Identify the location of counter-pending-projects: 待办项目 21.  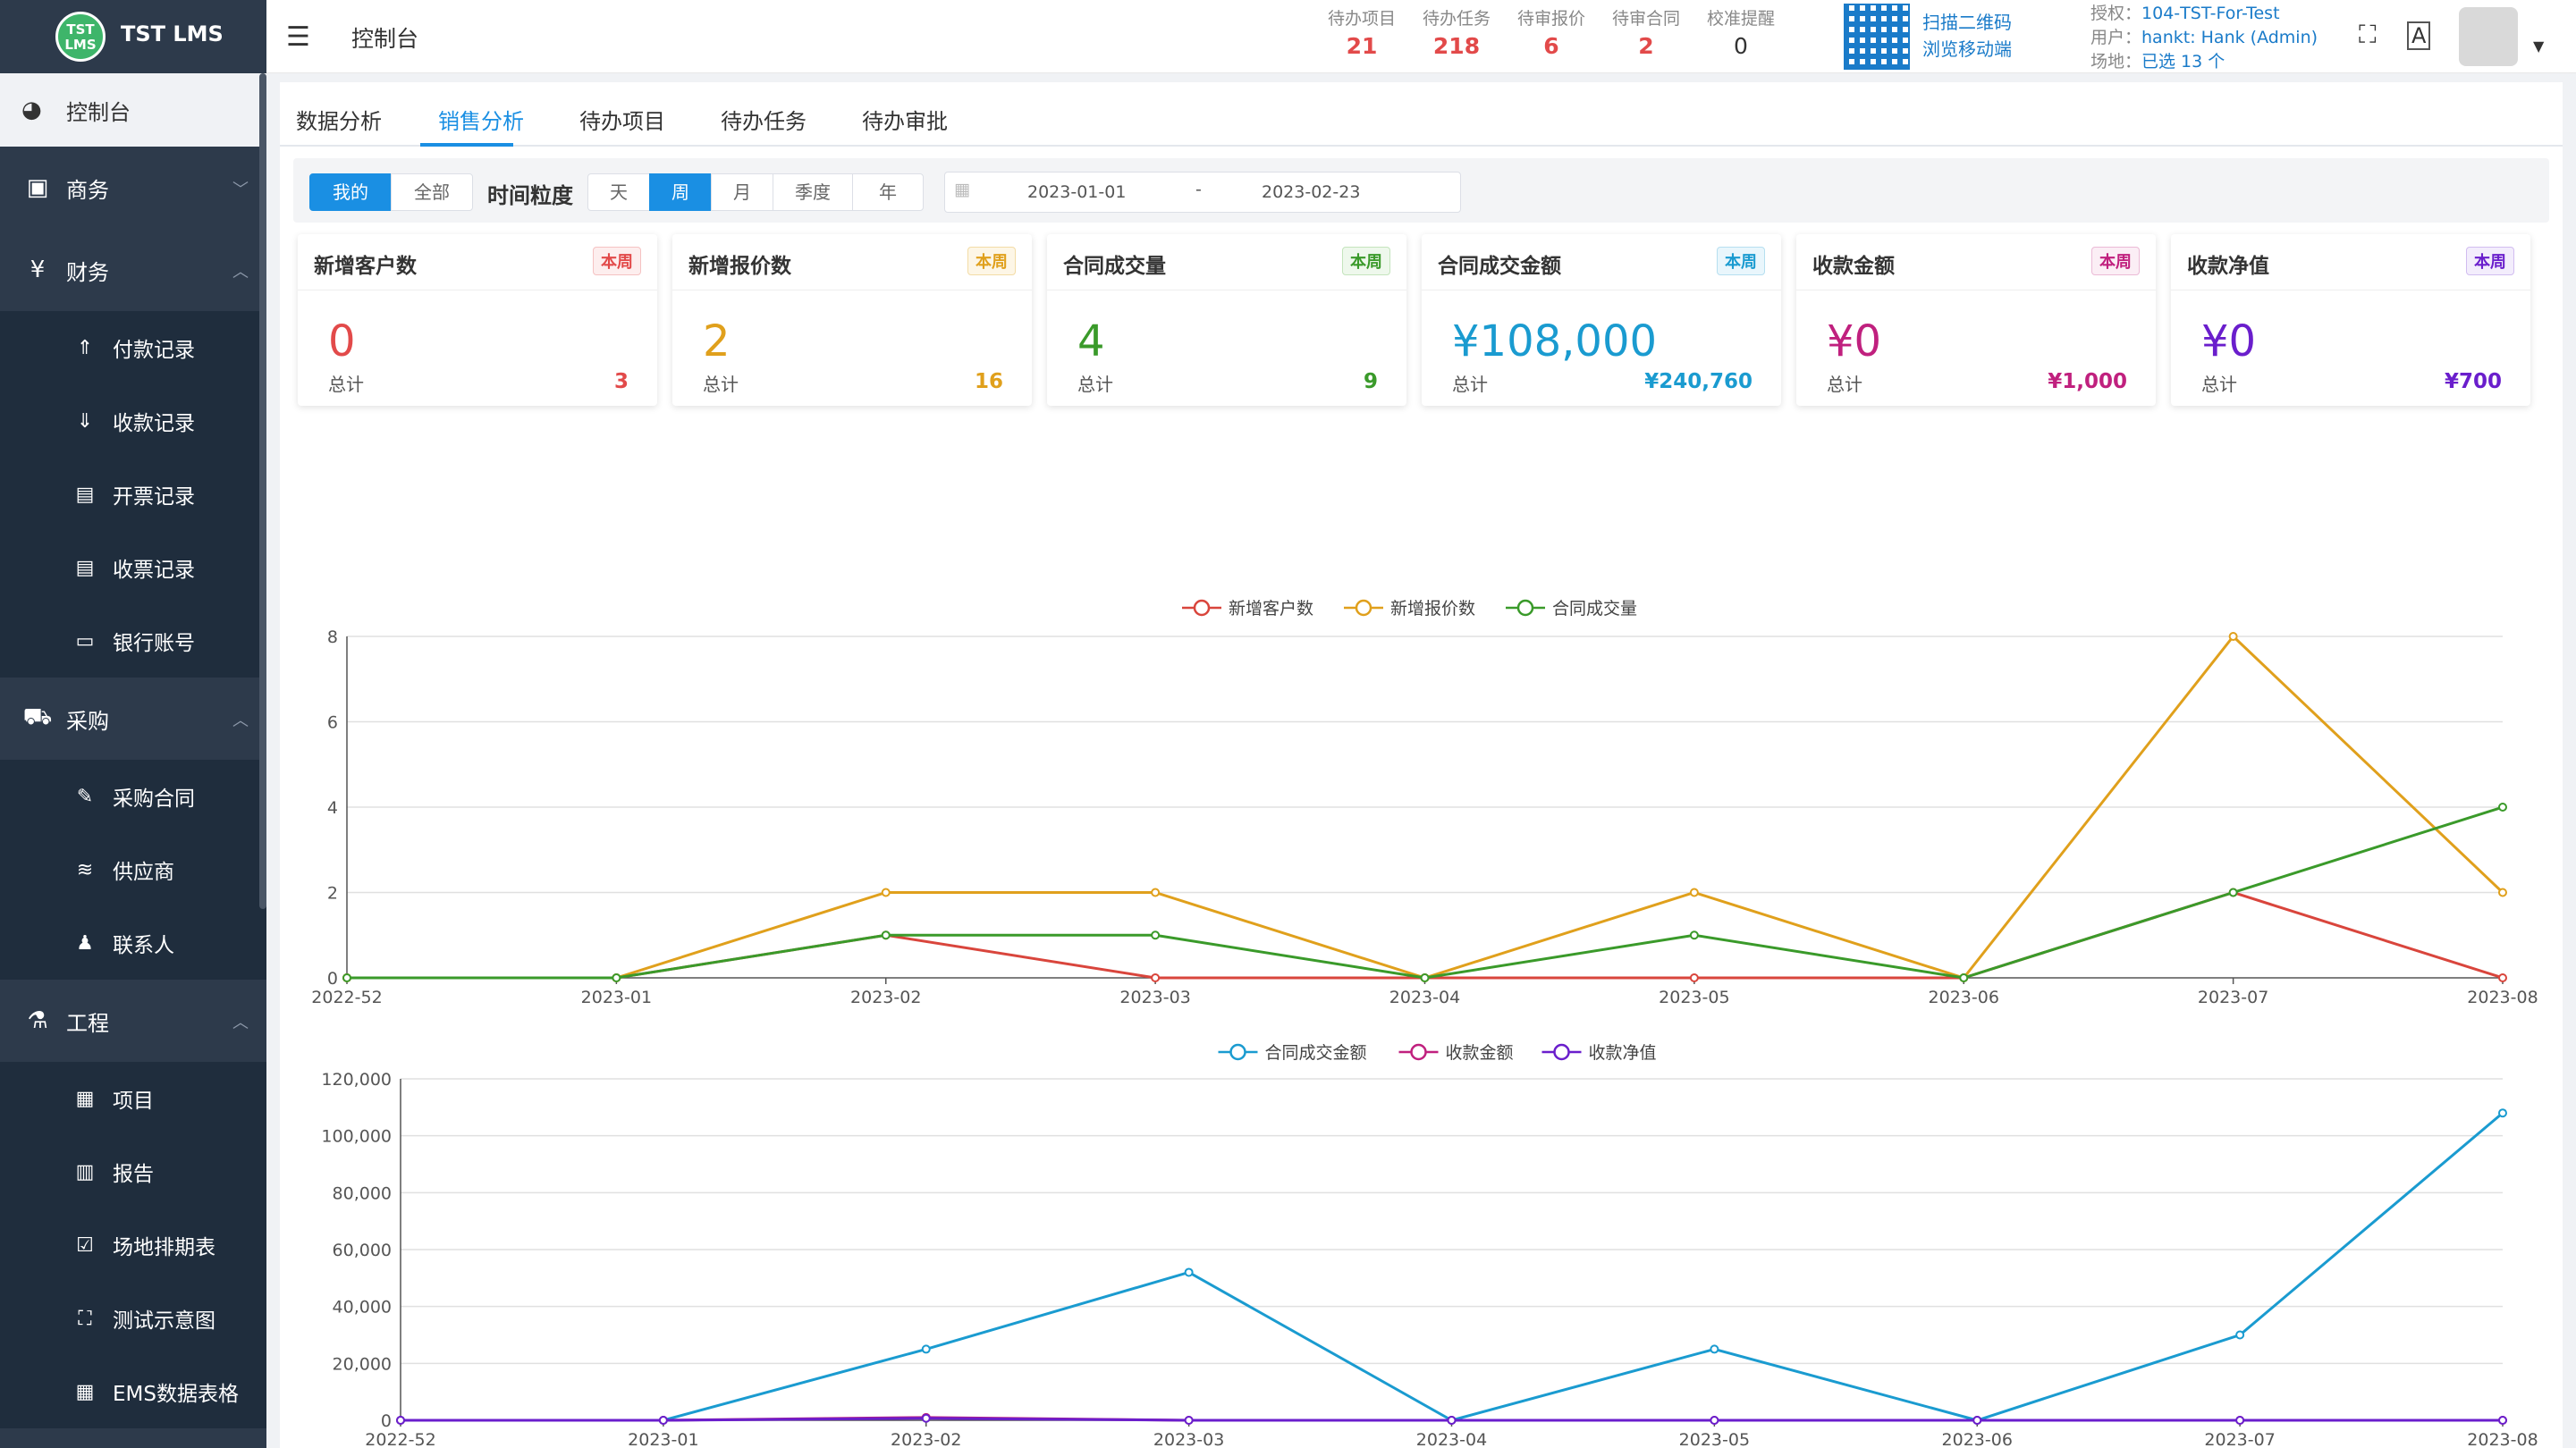
(1361, 32).